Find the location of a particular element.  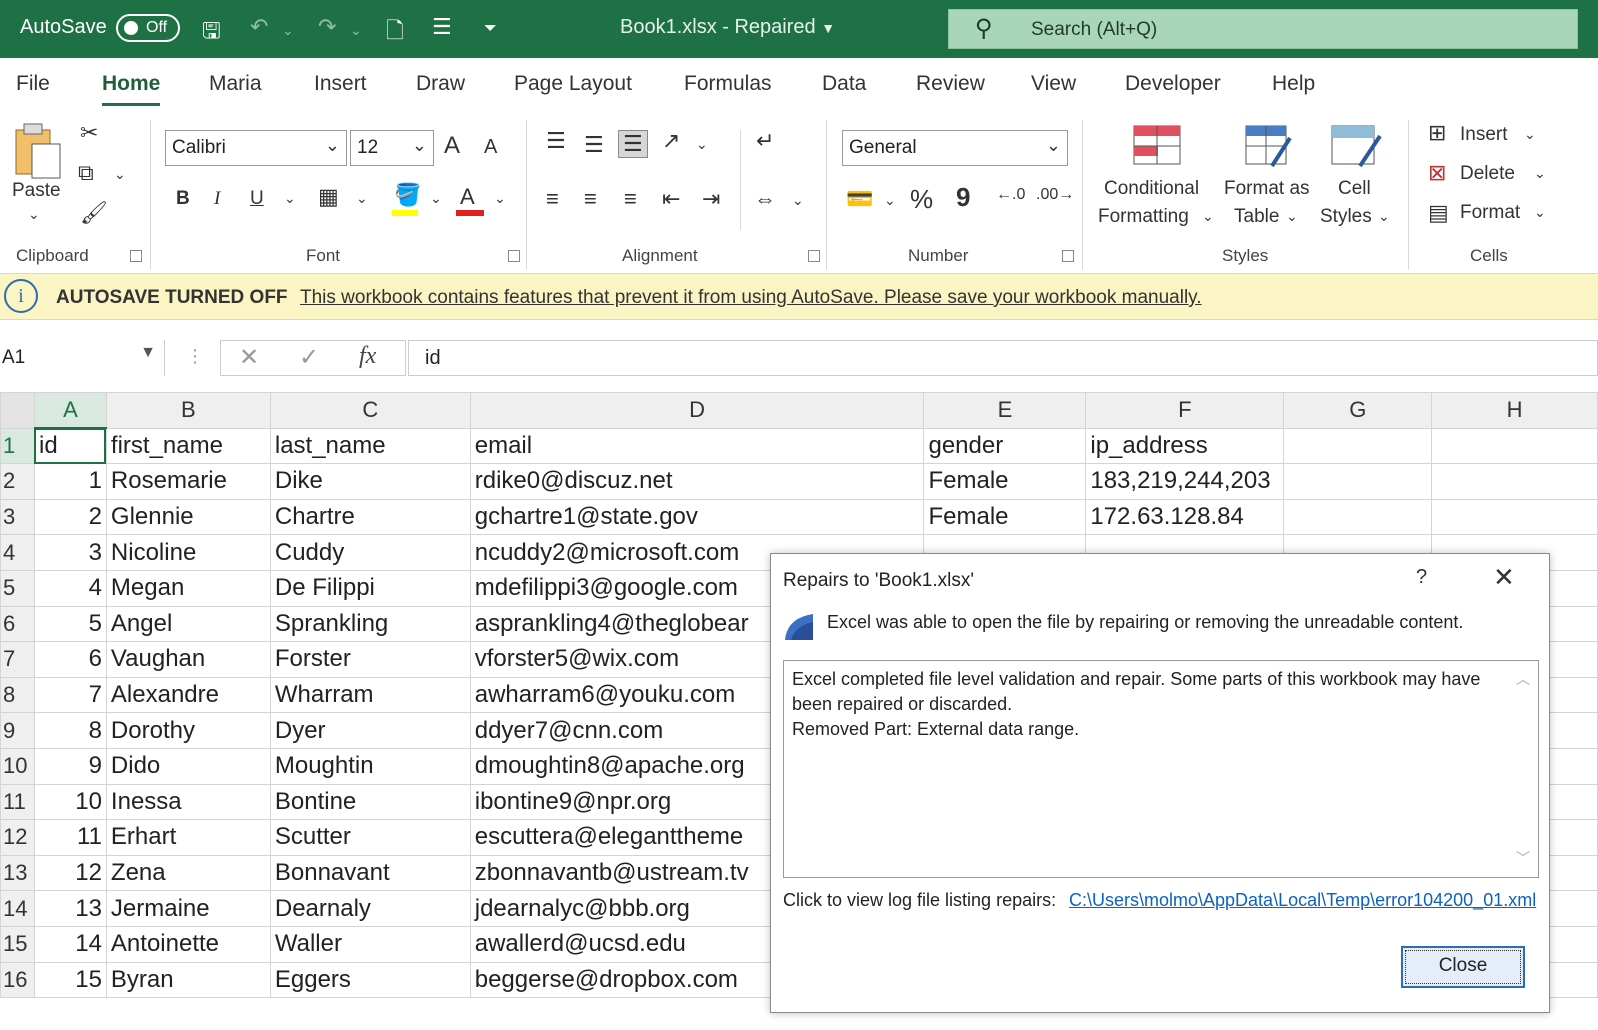

accounting-format-icon: 💳 is located at coordinates (859, 199).